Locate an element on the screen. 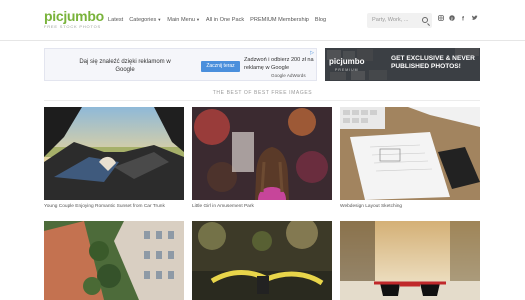 This screenshot has height=300, width=525. photo-sunglasses is located at coordinates (410, 260).